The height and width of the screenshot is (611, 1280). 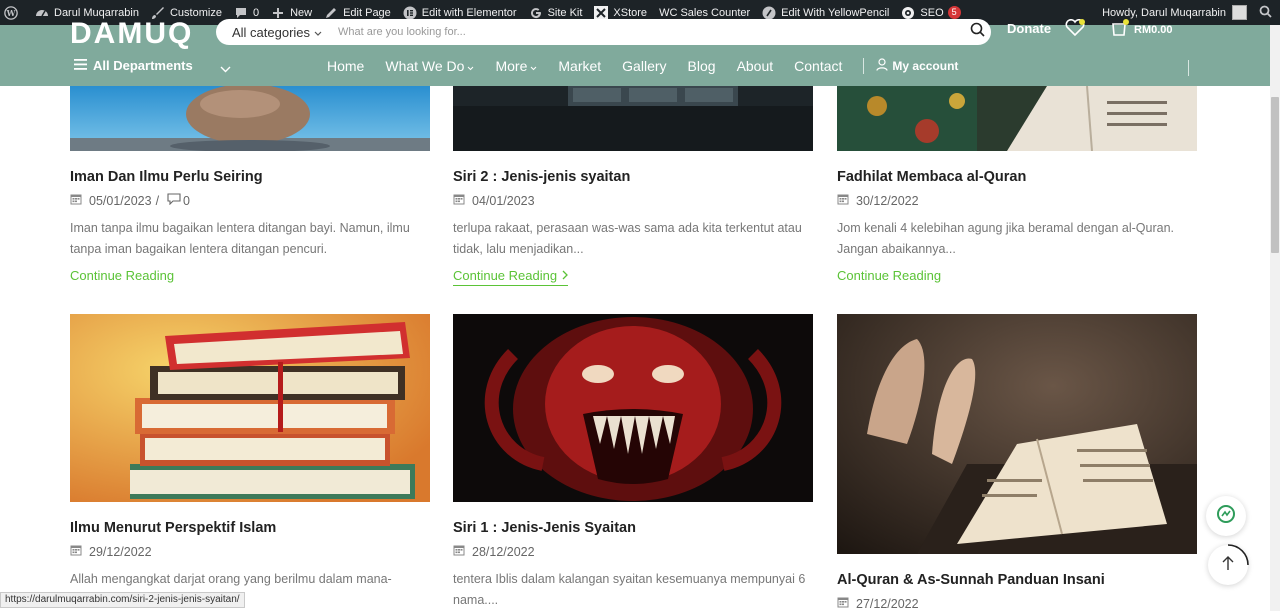 I want to click on cart-total: RM0.00, so click(x=1153, y=29).